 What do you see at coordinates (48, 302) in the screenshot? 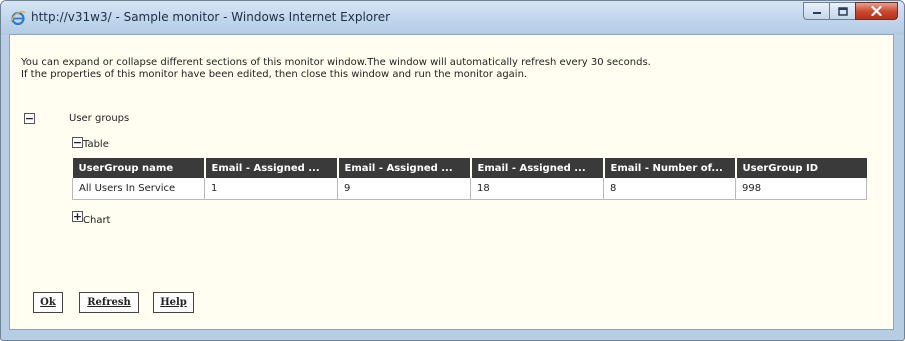
I see `ok-button: Ok` at bounding box center [48, 302].